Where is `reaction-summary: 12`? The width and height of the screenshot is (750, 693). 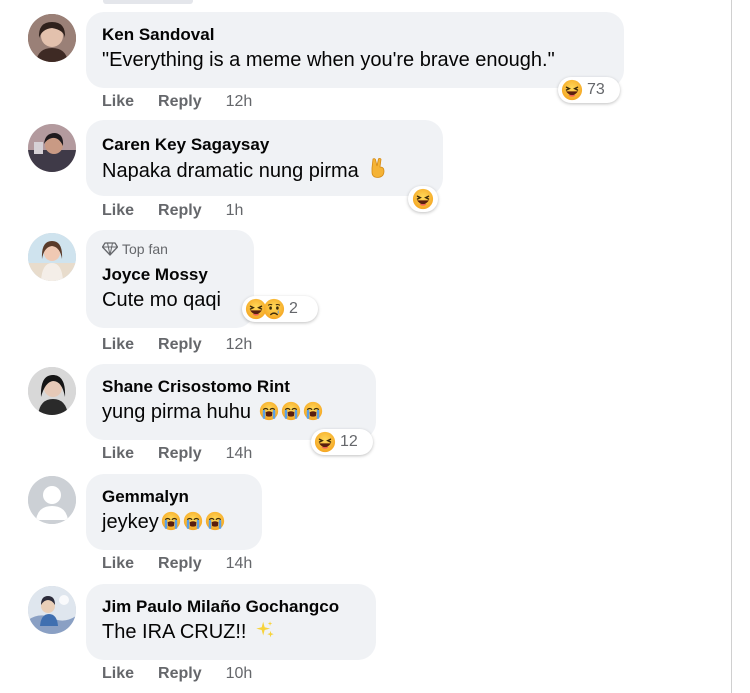
reaction-summary: 12 is located at coordinates (342, 442).